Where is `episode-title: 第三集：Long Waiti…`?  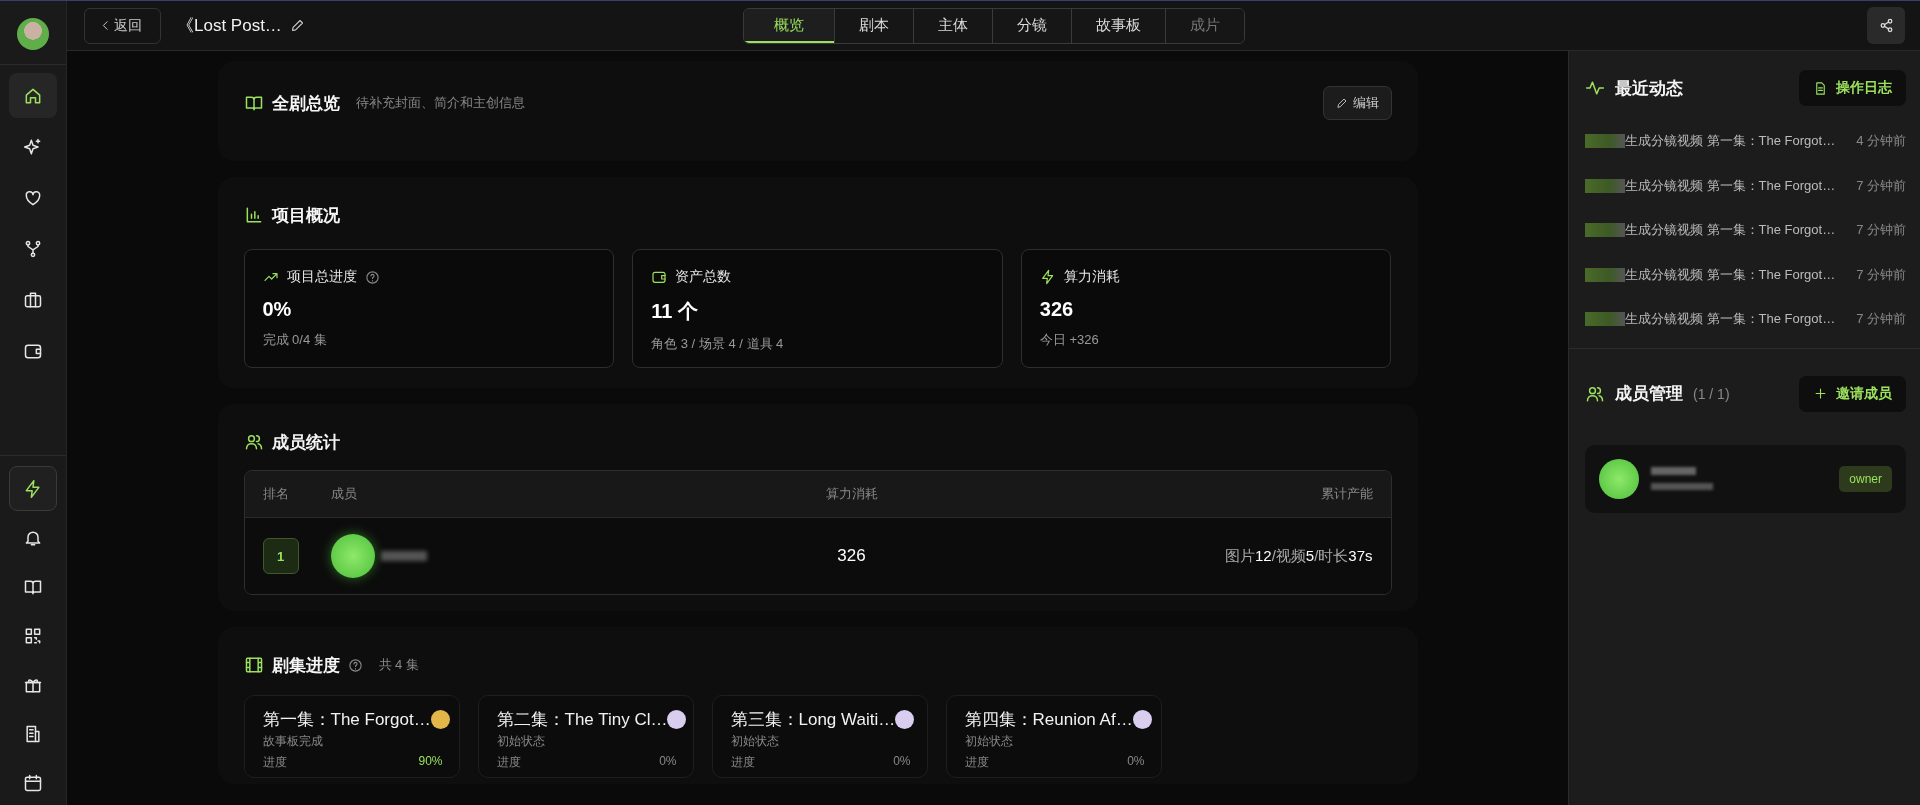 episode-title: 第三集：Long Waiti… is located at coordinates (813, 720).